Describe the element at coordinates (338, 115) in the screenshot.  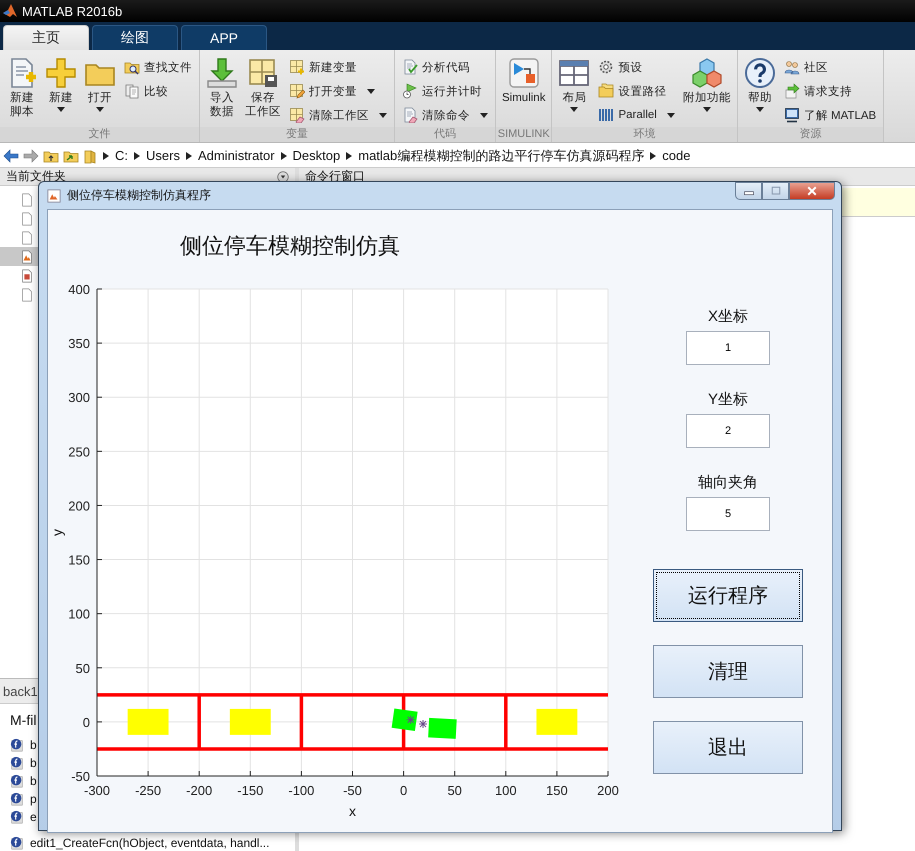
I see `ribbon-button: 清除工作区` at that location.